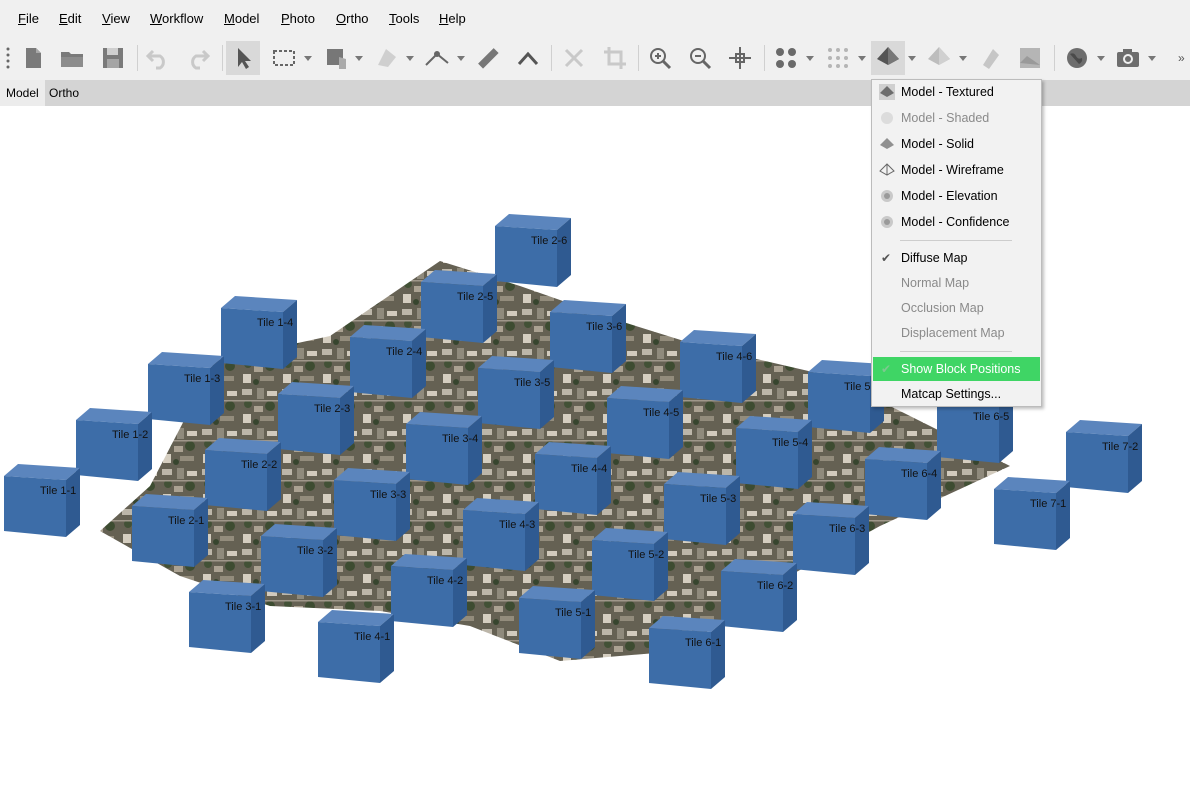 The width and height of the screenshot is (1190, 798). What do you see at coordinates (956, 369) in the screenshot?
I see `menu-item-show-block-positions: ✔ Show Block Positions` at bounding box center [956, 369].